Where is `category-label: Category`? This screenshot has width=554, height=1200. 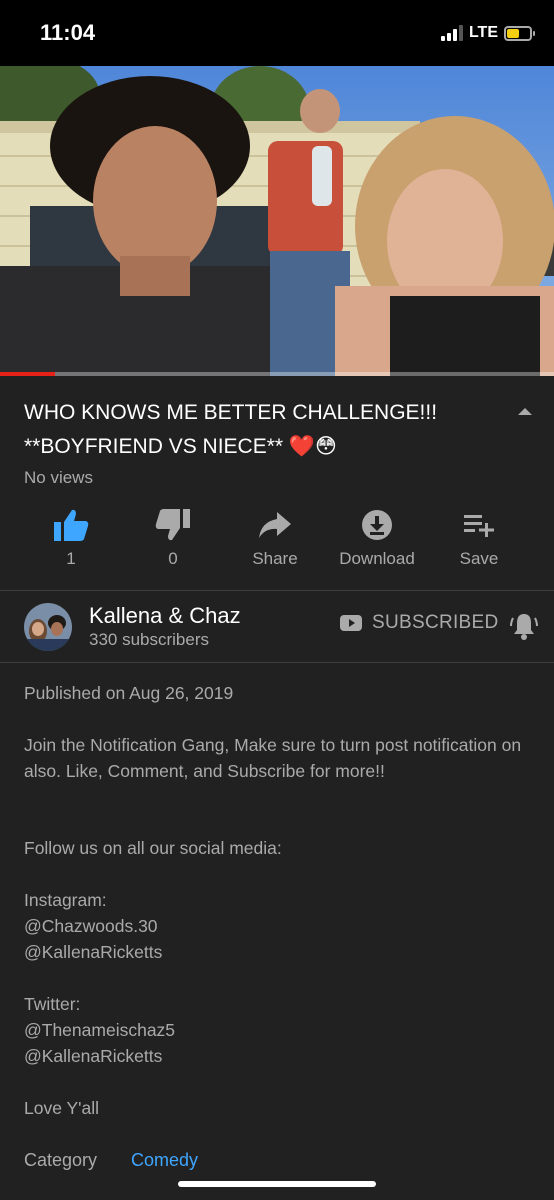
category-label: Category is located at coordinates (61, 1160).